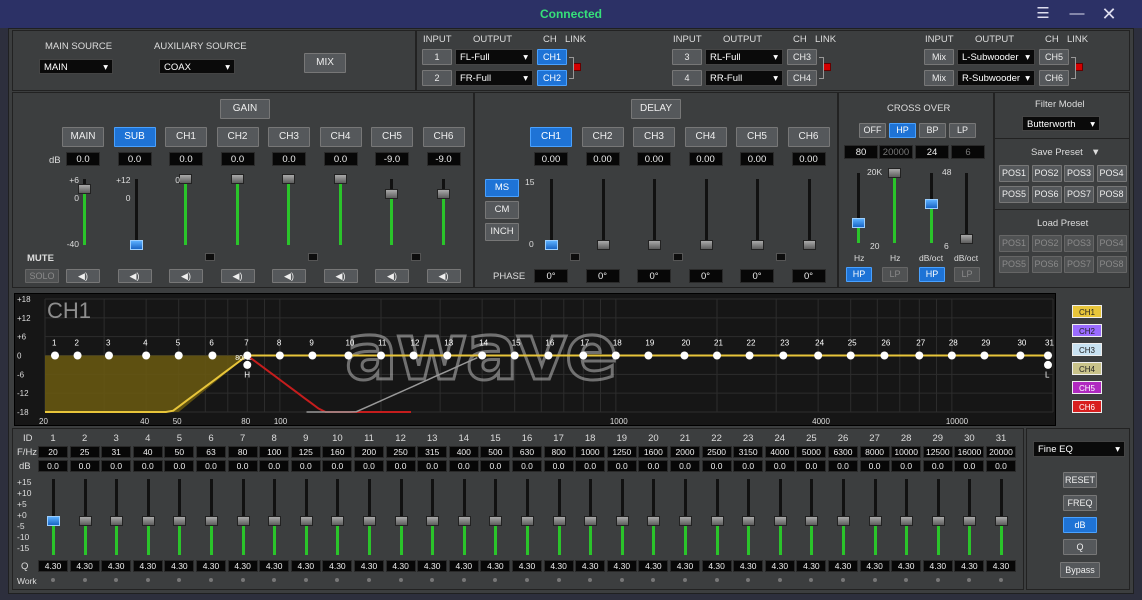 This screenshot has height=600, width=1142. Describe the element at coordinates (136, 245) in the screenshot. I see `gain-fader-sub-knob` at that location.